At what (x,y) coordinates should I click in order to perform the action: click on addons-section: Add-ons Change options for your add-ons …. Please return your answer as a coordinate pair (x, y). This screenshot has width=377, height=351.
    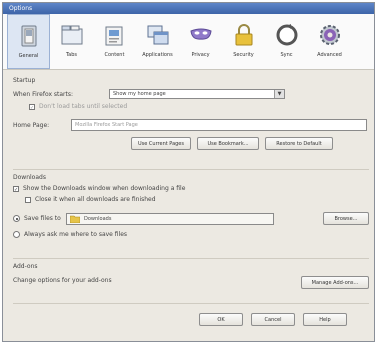
    Looking at the image, I should click on (191, 276).